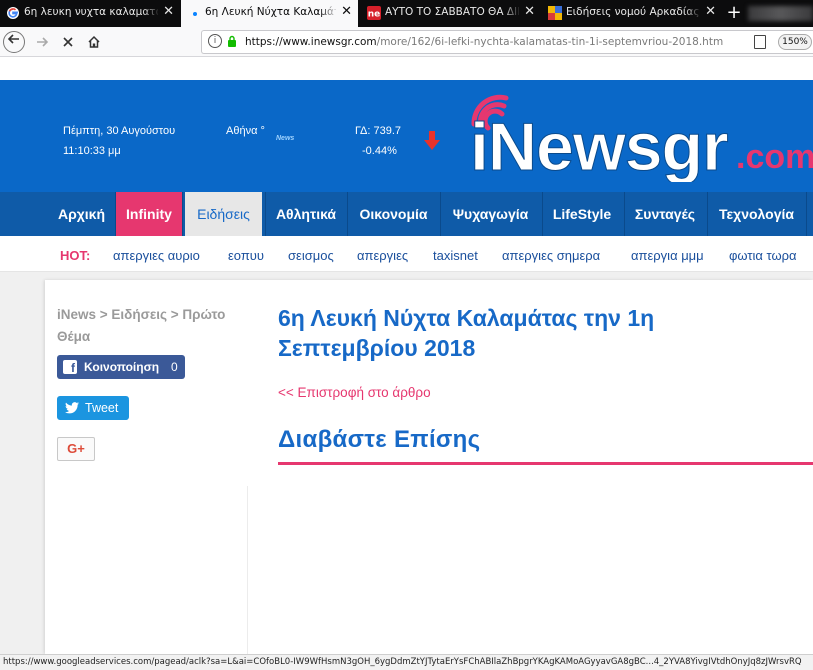 Image resolution: width=813 pixels, height=670 pixels. I want to click on header-date: Πέμπτη, 30 Αυγούστου, so click(119, 131).